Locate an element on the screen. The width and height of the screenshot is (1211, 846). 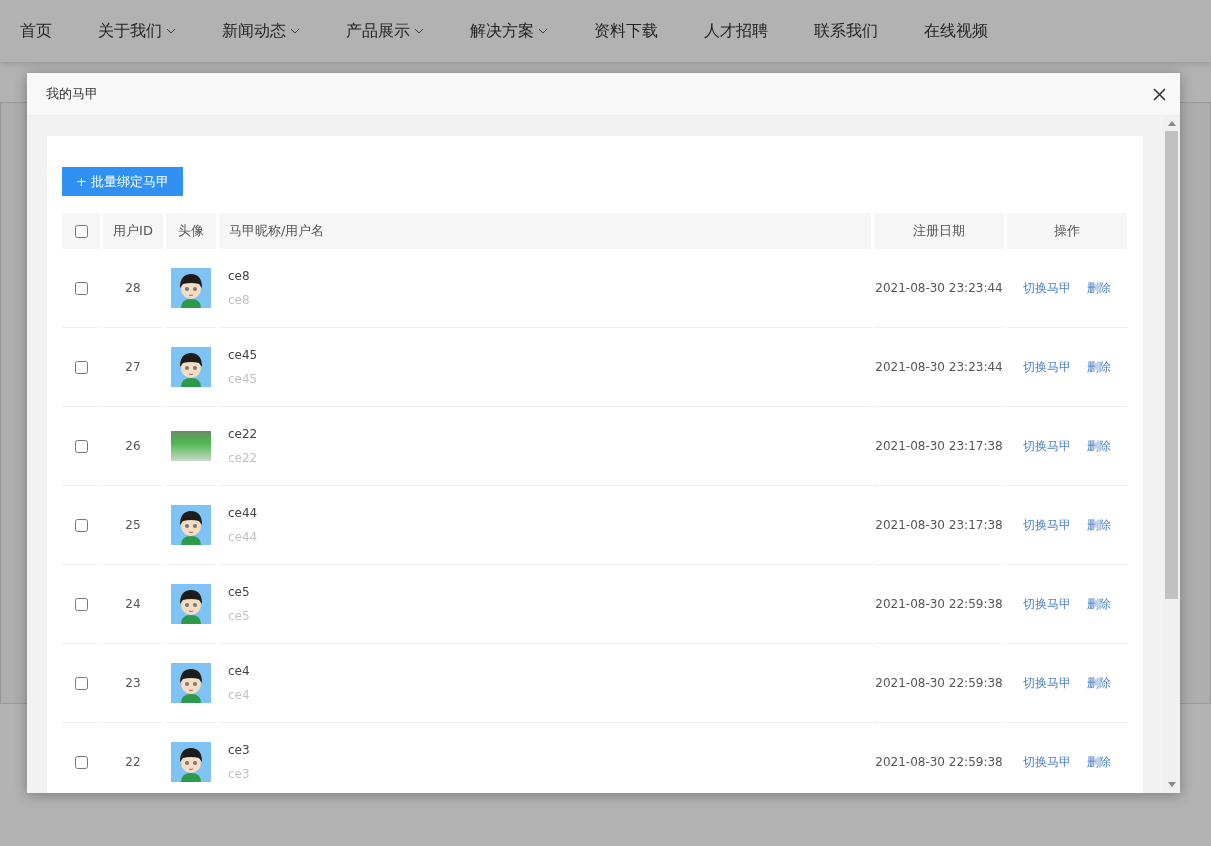
column-header: 注册日期 is located at coordinates (939, 231).